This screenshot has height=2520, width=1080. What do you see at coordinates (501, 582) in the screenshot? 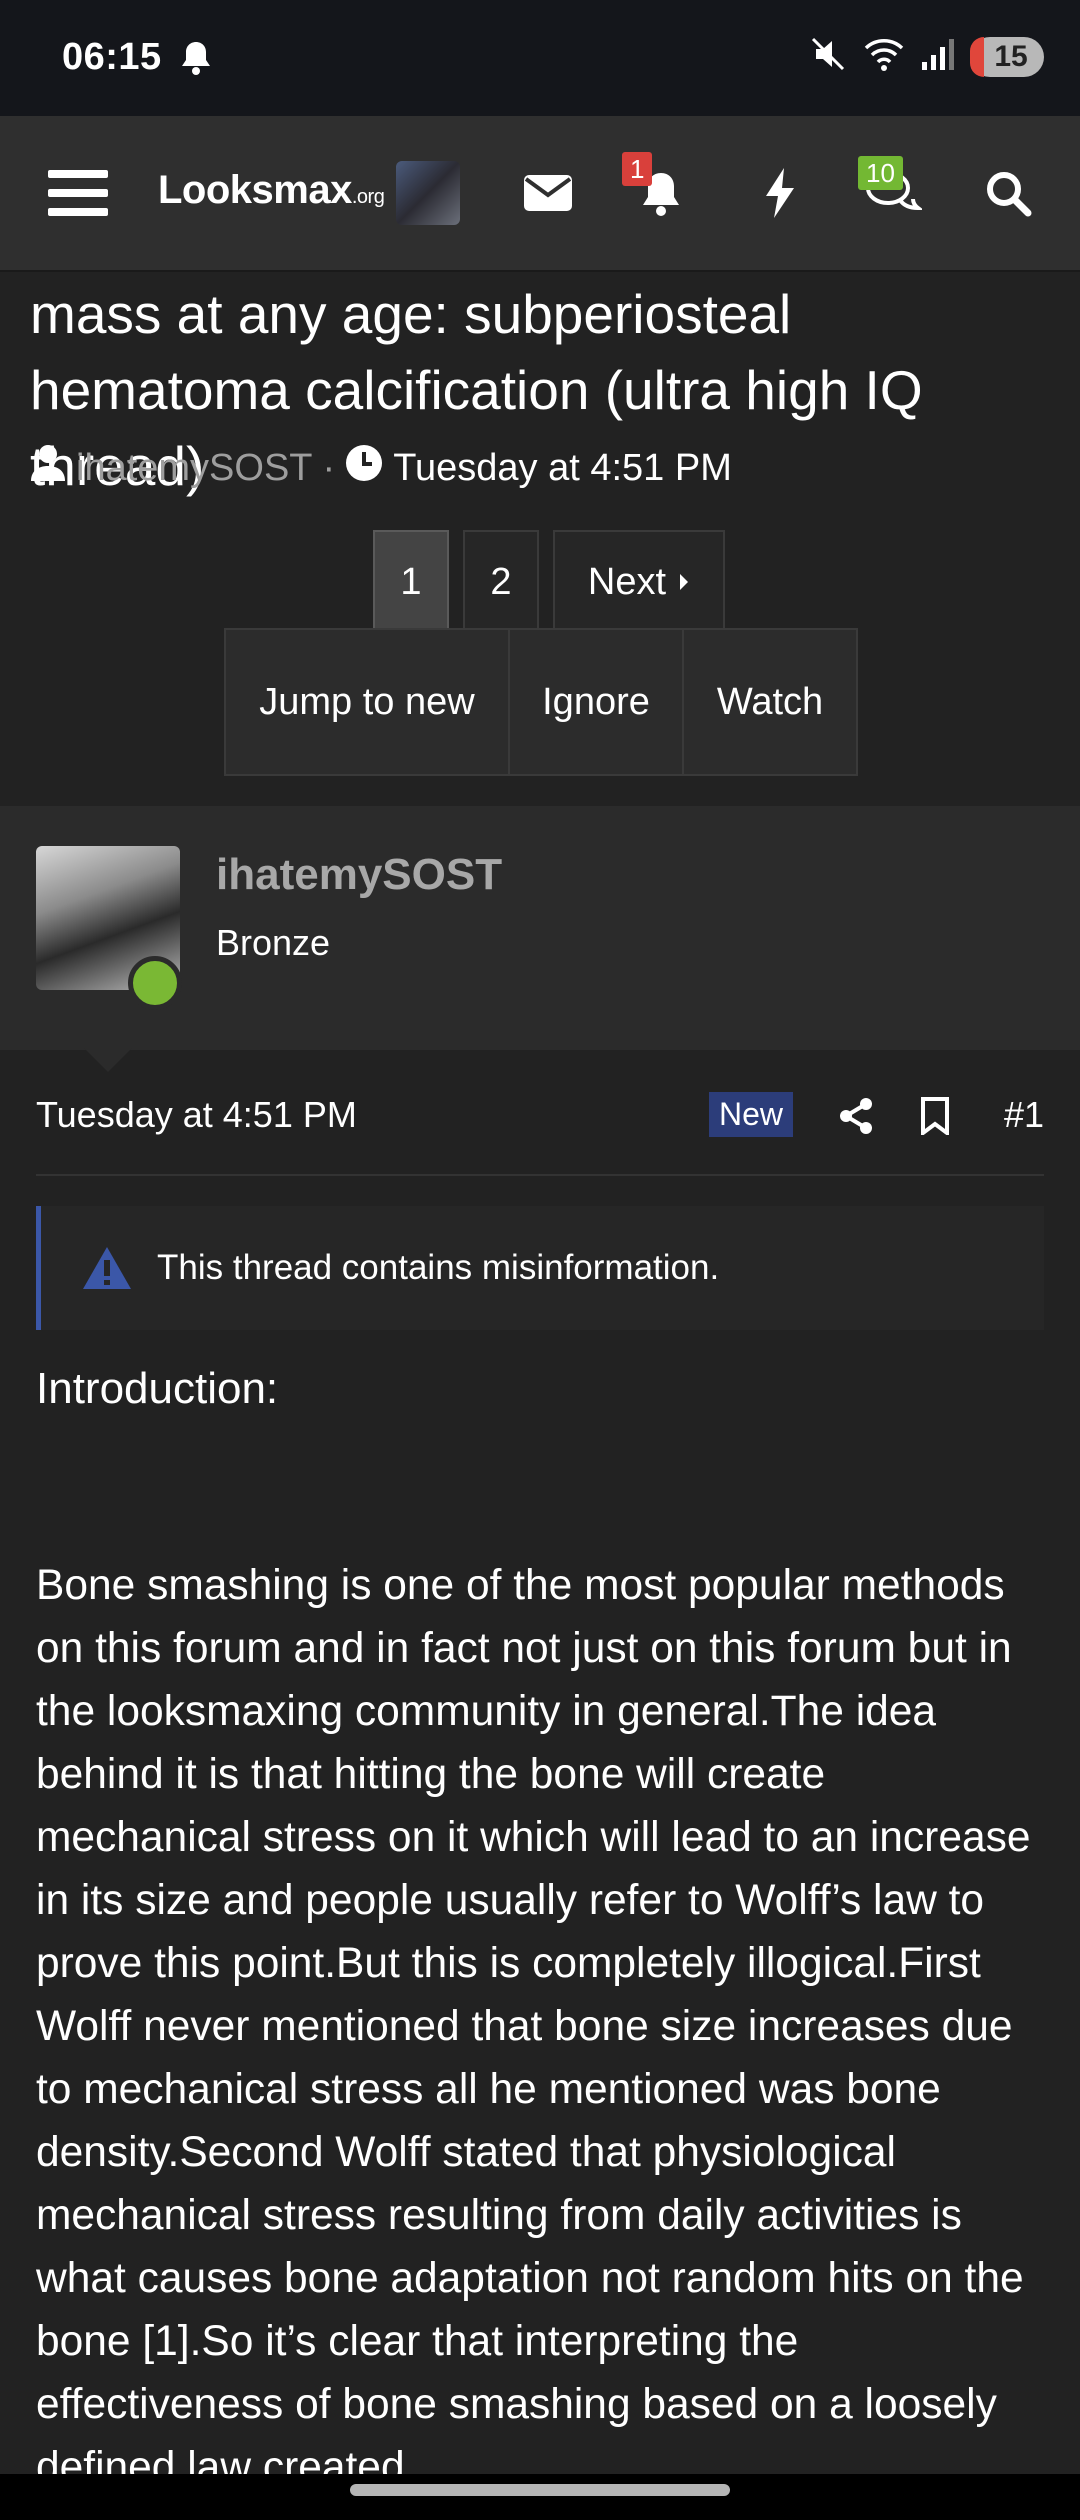
I see `page-2-button: 2` at bounding box center [501, 582].